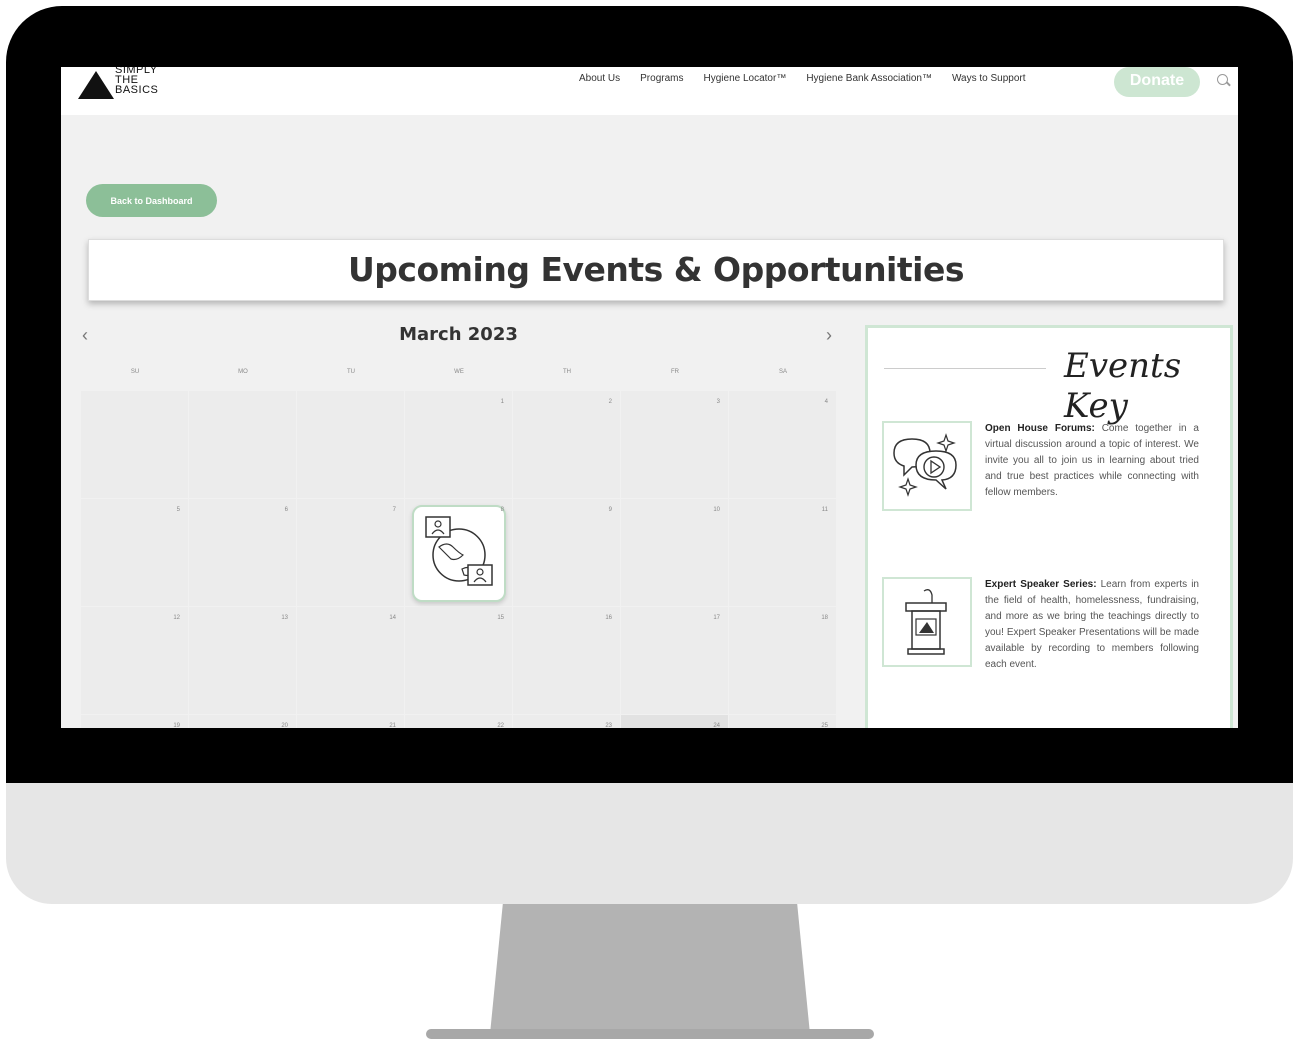  I want to click on calendar-day: 1, so click(458, 444).